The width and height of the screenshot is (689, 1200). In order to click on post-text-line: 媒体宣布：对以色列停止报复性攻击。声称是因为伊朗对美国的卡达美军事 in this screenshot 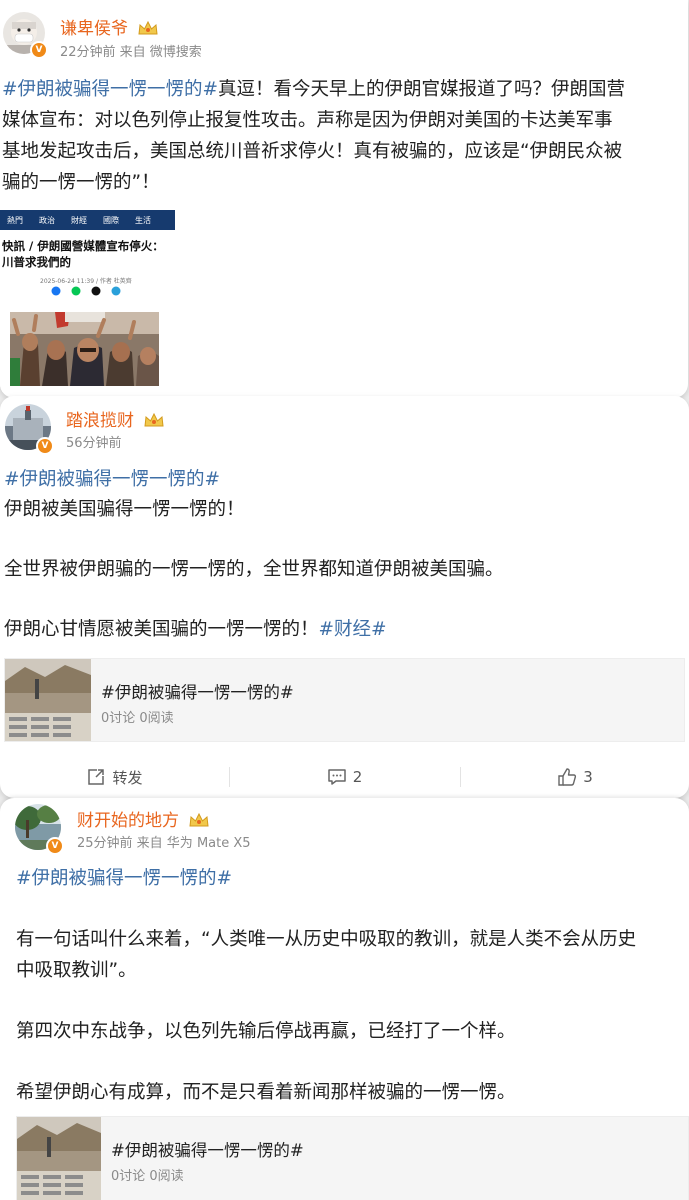, I will do `click(313, 120)`.